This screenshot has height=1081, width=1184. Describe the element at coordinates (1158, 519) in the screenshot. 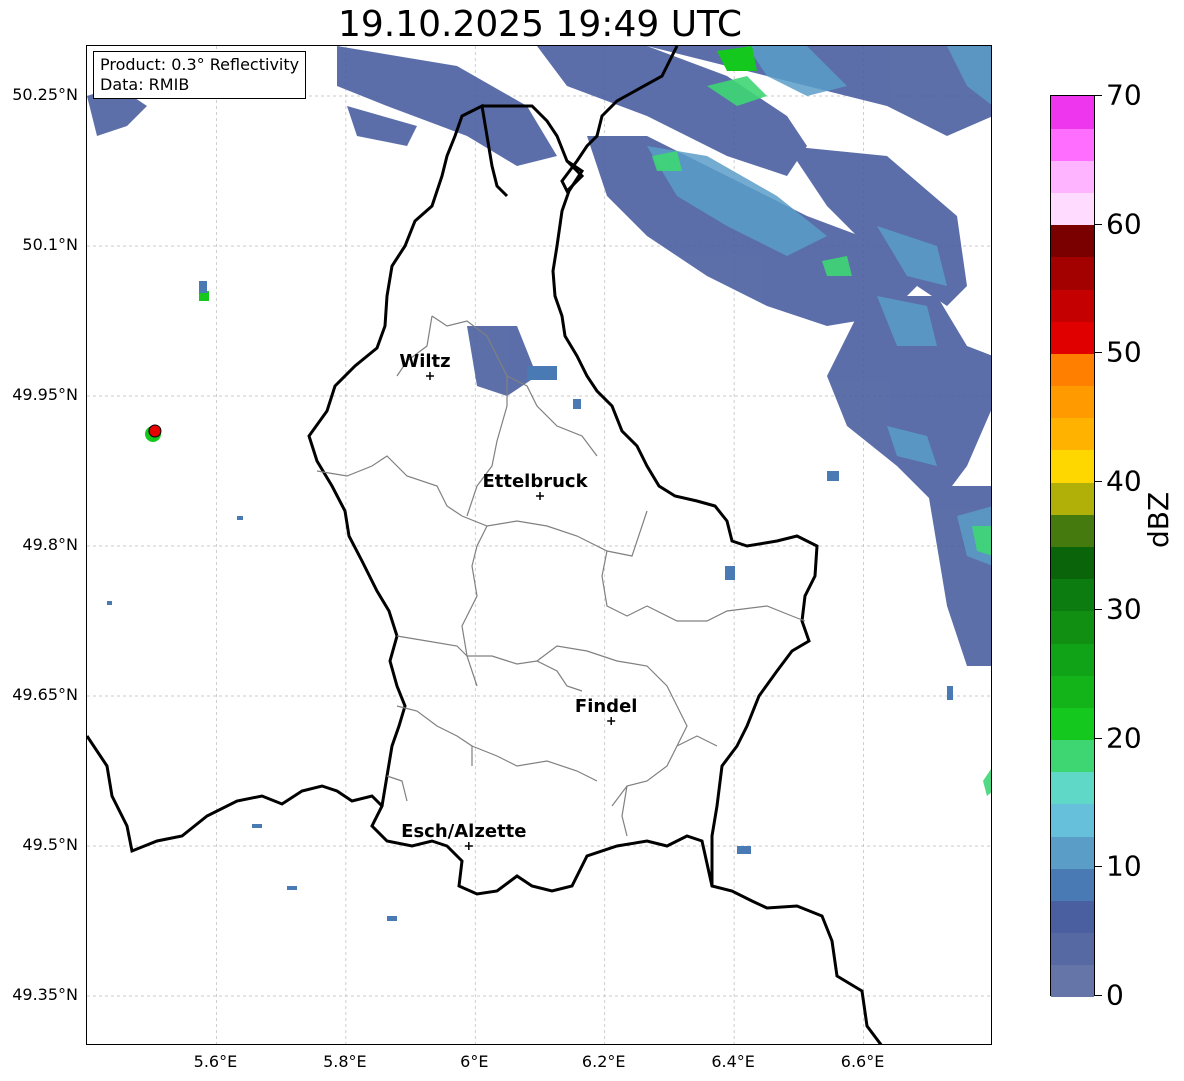

I see `colorbar-unit-label: dBZ` at that location.